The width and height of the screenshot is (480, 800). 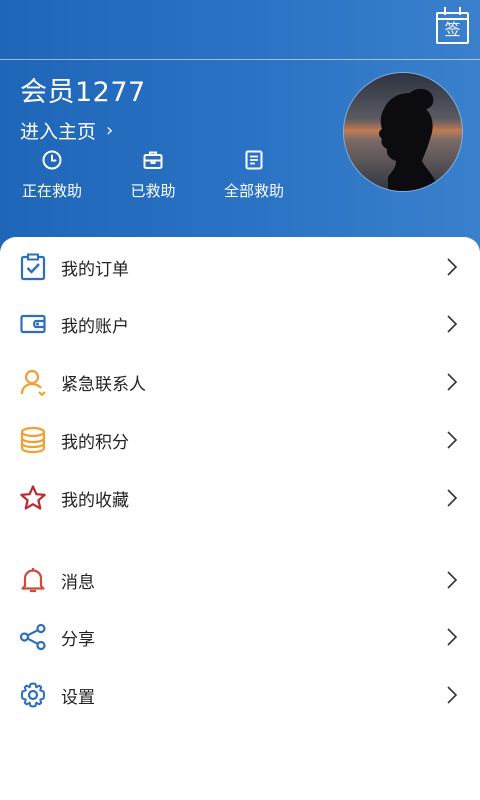 I want to click on menu-item-settings: 设置, so click(x=240, y=695).